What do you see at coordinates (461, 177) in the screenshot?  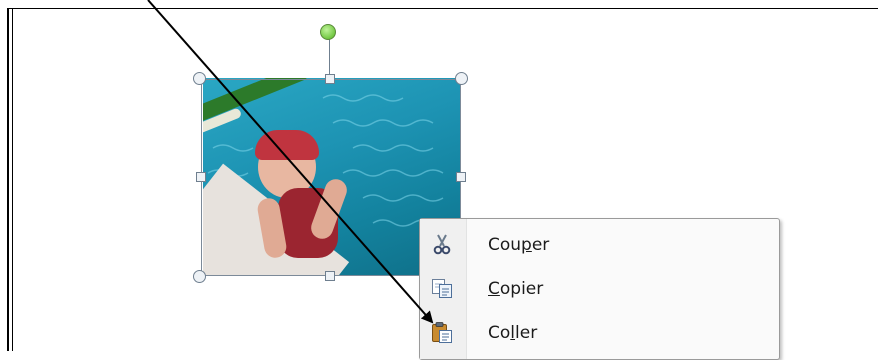 I see `resize-handle-right-icon` at bounding box center [461, 177].